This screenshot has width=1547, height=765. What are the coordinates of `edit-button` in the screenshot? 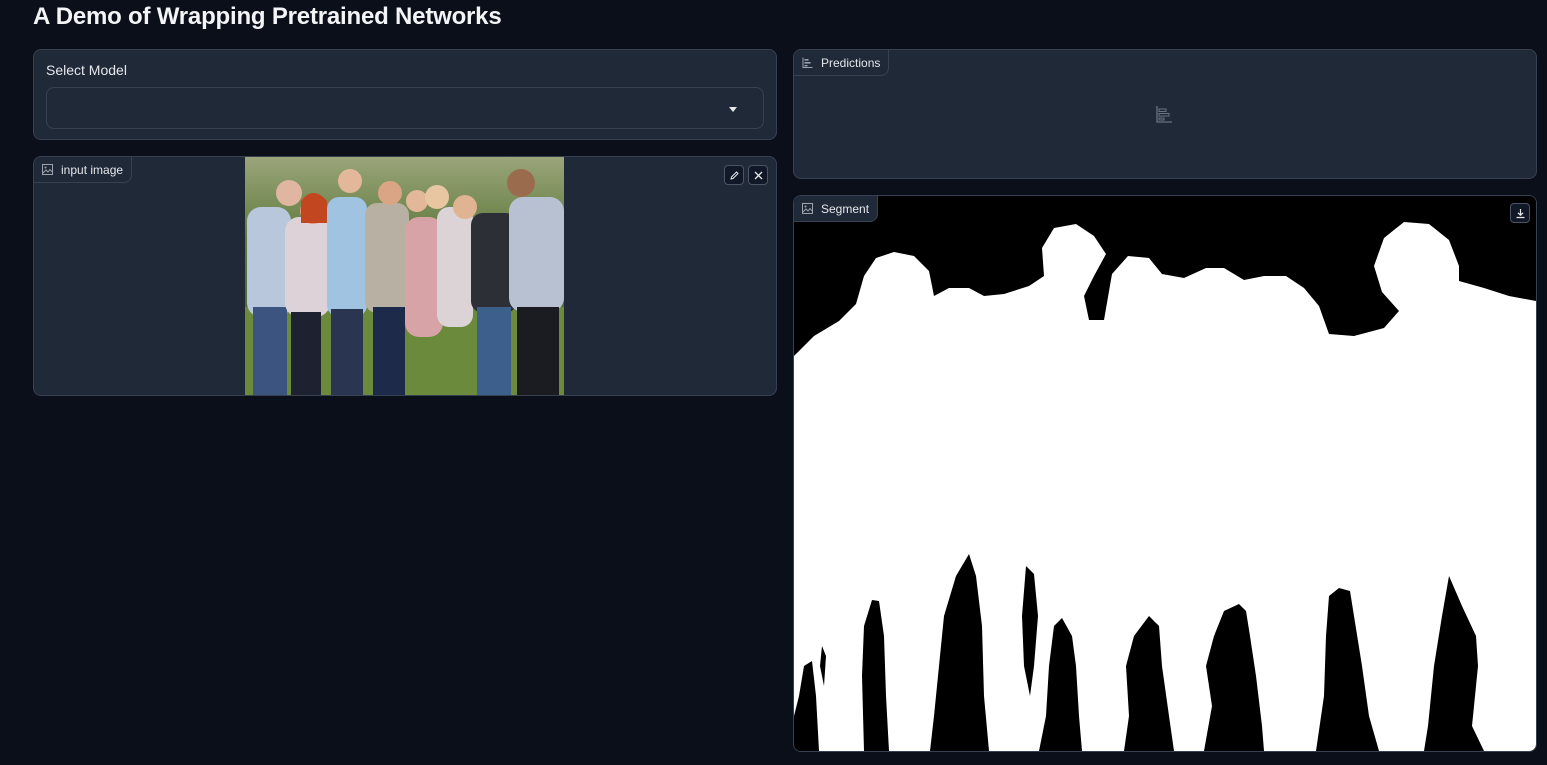 It's located at (734, 175).